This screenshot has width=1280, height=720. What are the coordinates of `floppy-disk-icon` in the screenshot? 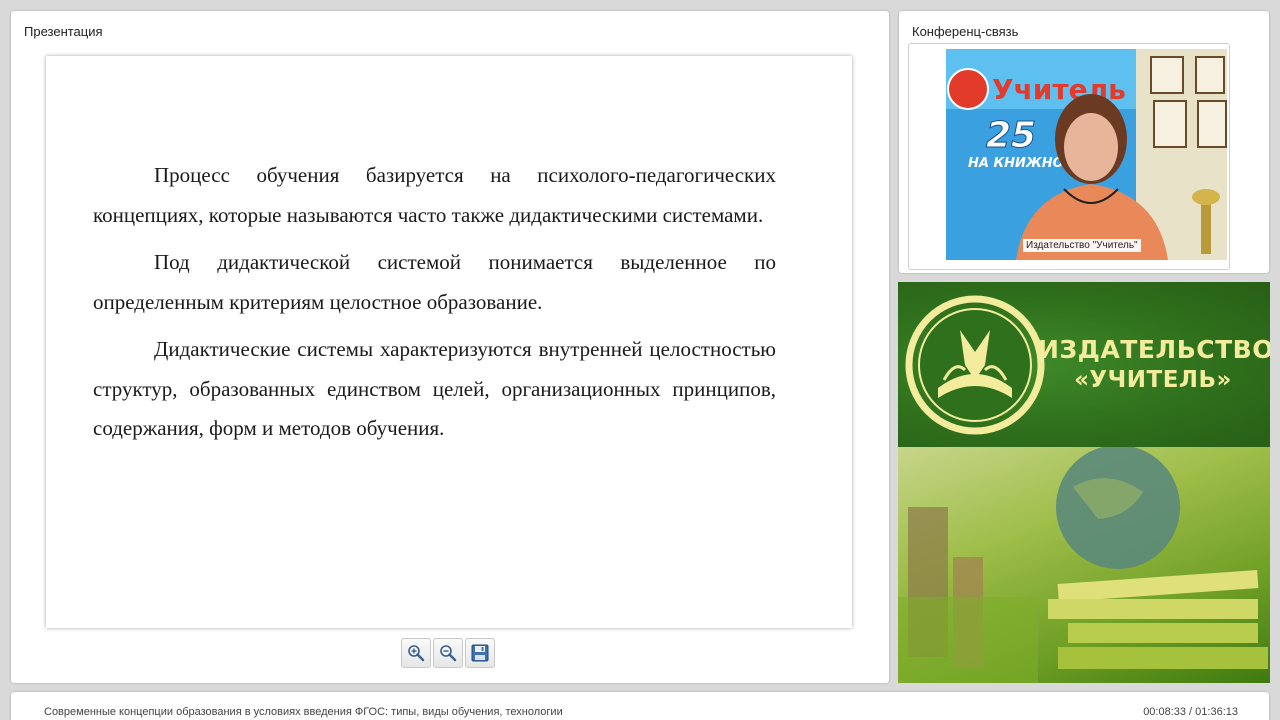 It's located at (480, 653).